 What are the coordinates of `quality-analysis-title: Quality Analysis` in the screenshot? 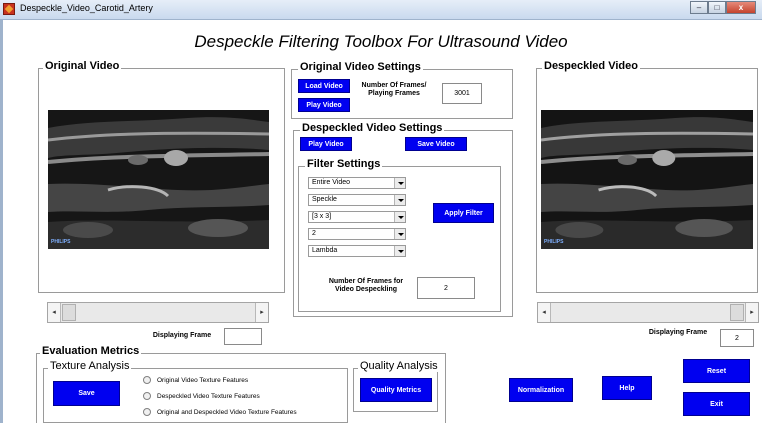 It's located at (399, 366).